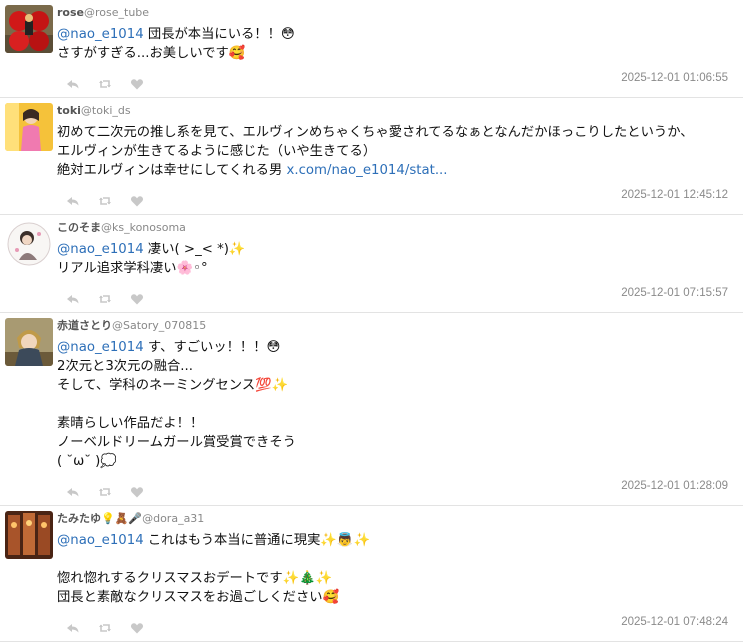  I want to click on tweet-header: このそま@ks_konosoma, so click(395, 228).